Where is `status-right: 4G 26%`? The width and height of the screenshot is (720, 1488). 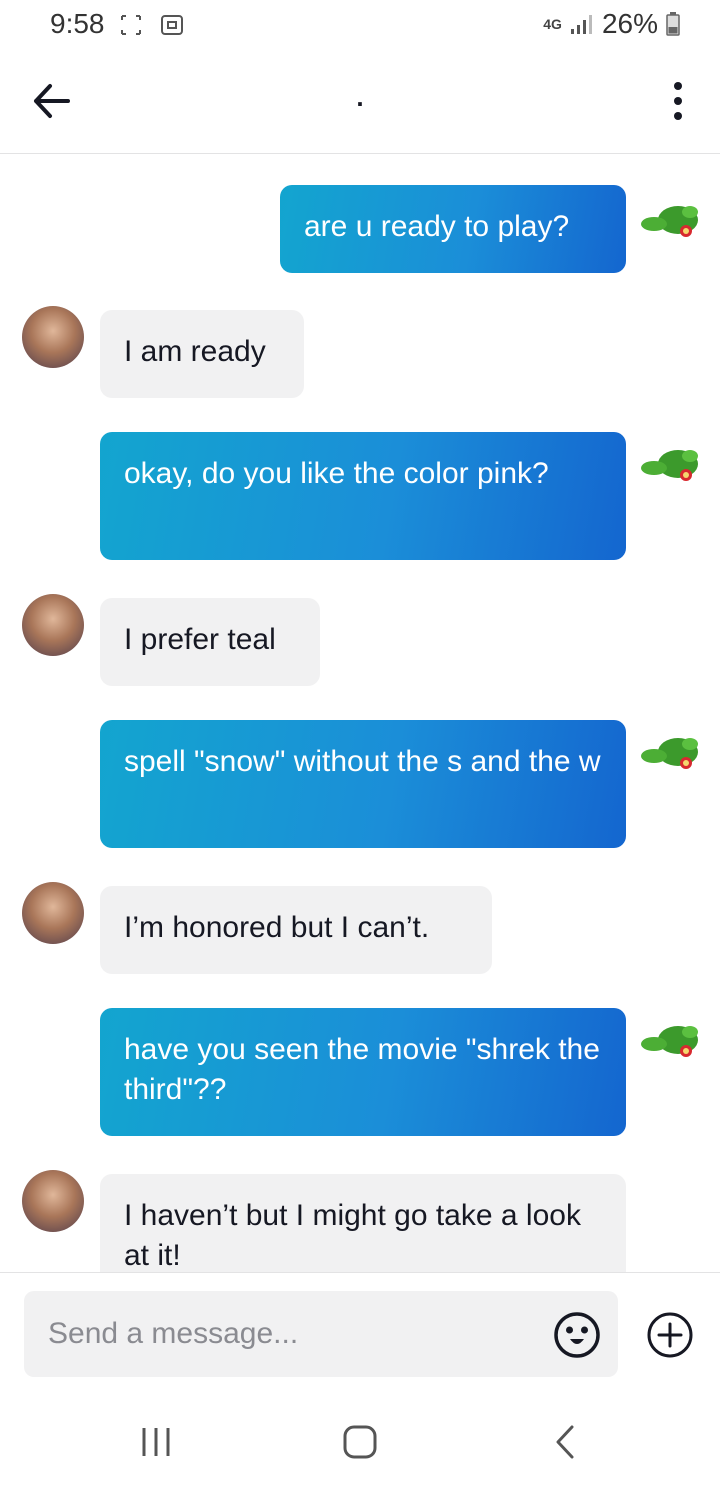
status-right: 4G 26% is located at coordinates (611, 24).